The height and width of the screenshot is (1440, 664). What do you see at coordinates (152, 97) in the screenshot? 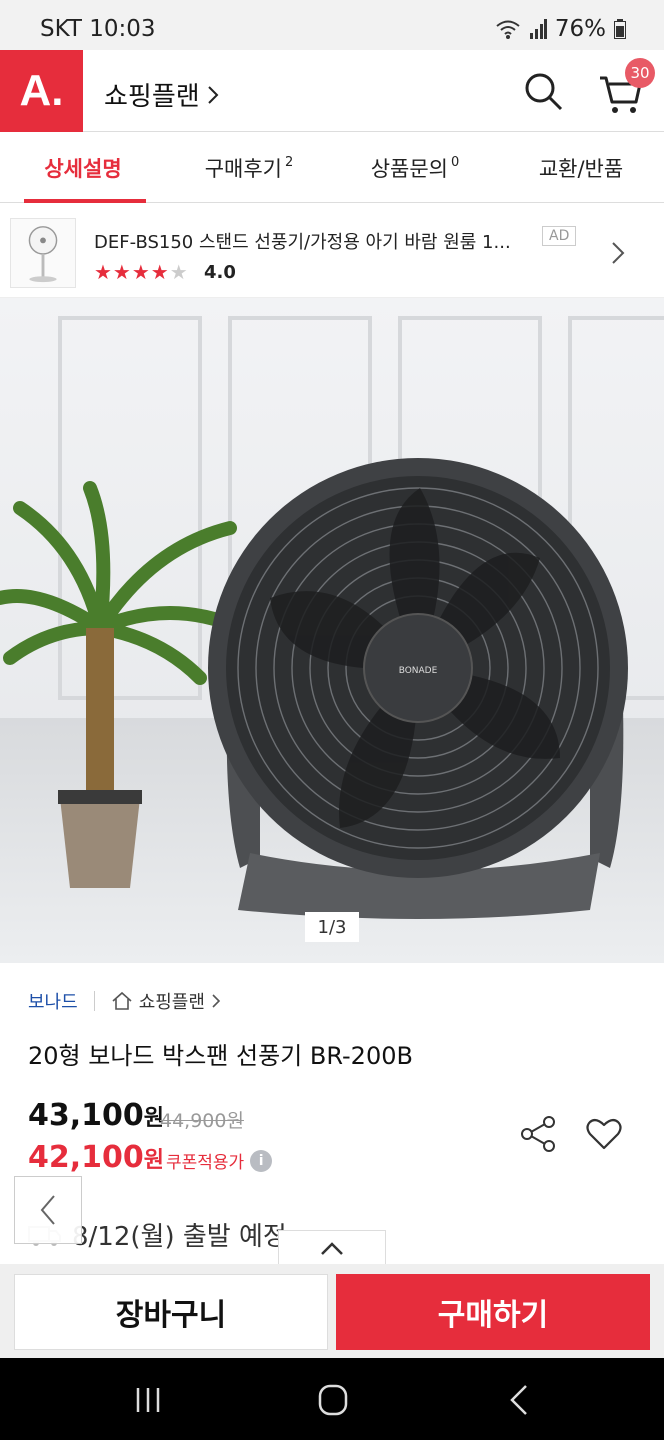
I see `shop-title: 쇼핑플랜` at bounding box center [152, 97].